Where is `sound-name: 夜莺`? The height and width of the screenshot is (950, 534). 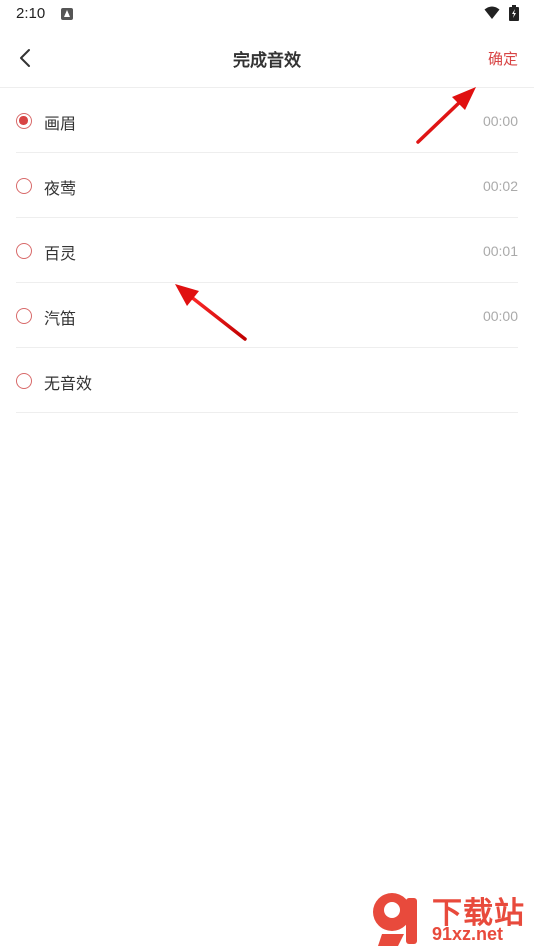 sound-name: 夜莺 is located at coordinates (60, 188).